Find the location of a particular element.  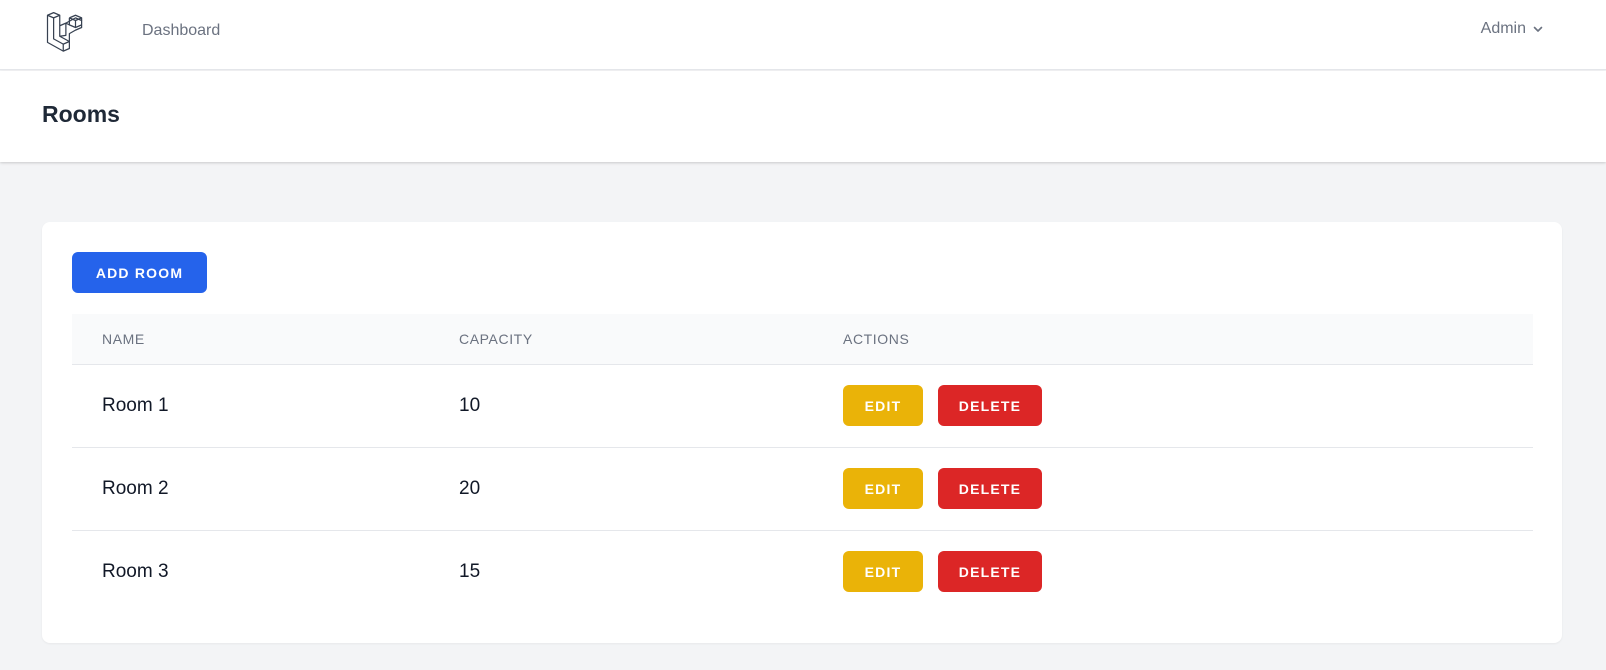

column-header-actions: ACTIONS is located at coordinates (876, 338).